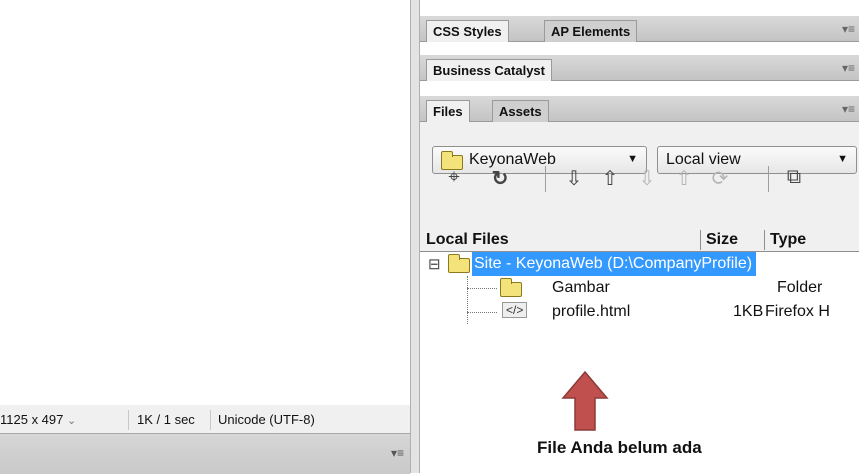  Describe the element at coordinates (500, 178) in the screenshot. I see `refresh-icon: ↻` at that location.